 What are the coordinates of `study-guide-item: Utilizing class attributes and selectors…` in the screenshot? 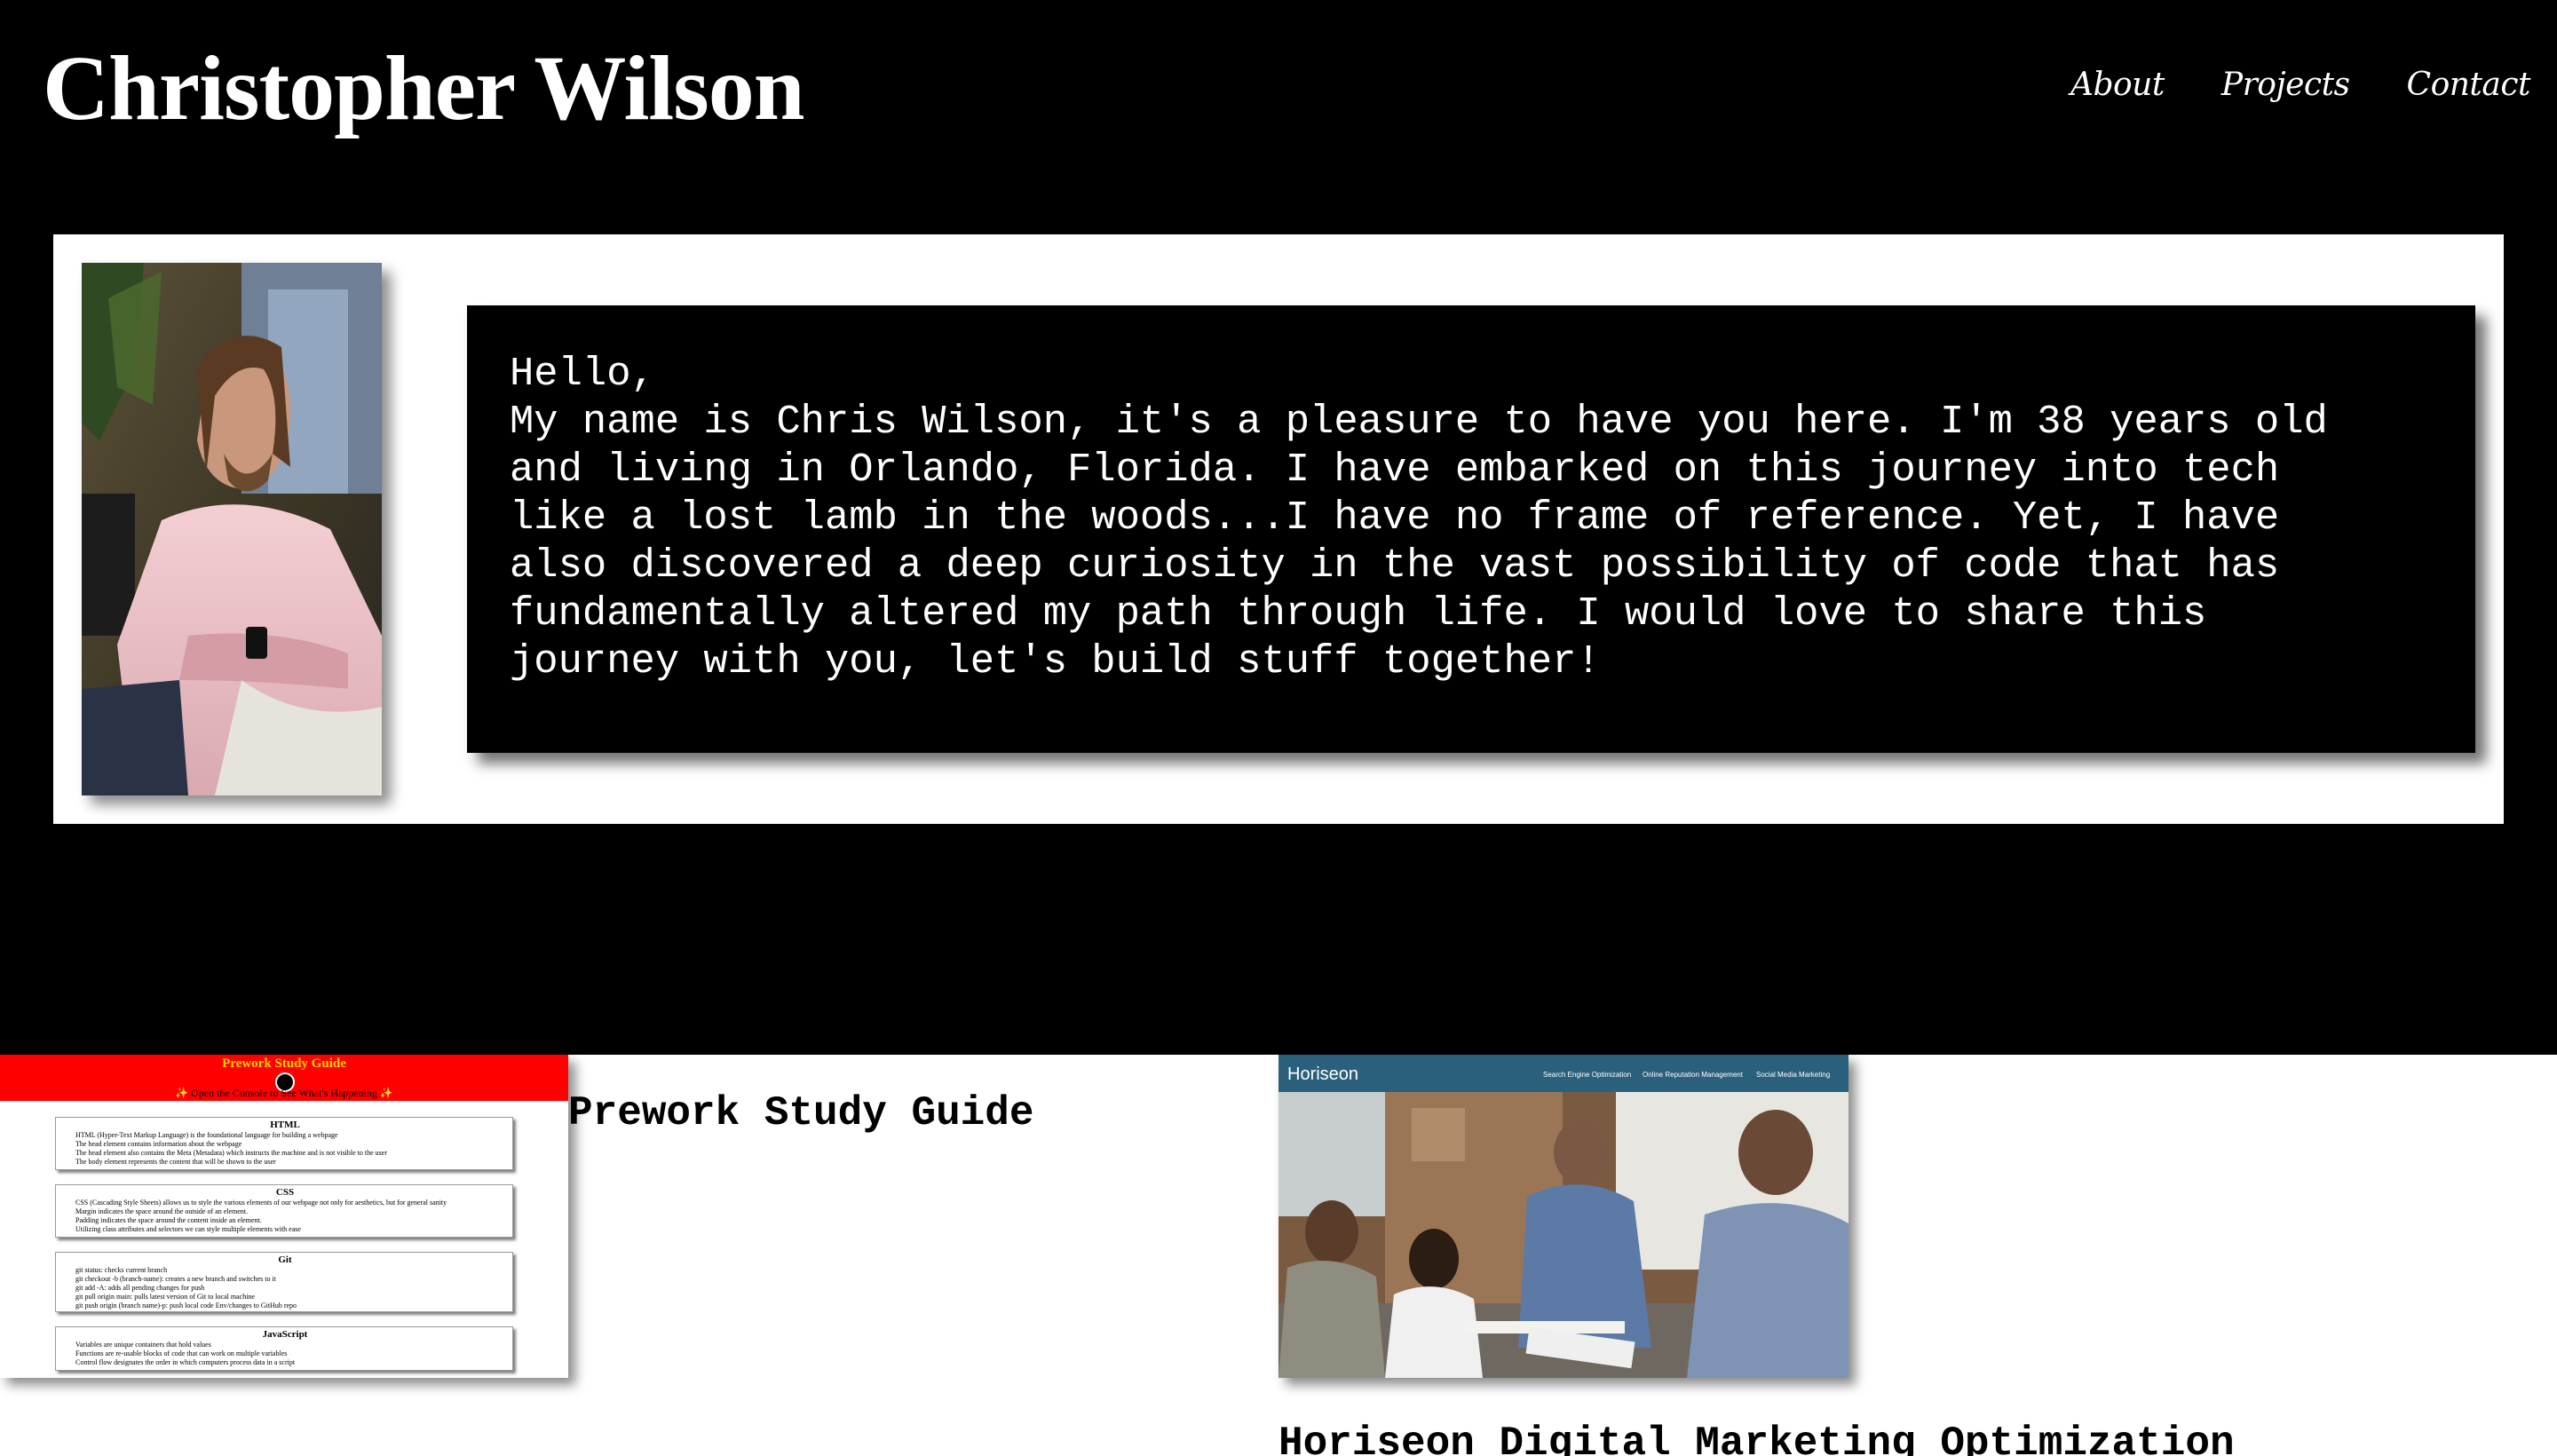 It's located at (290, 1229).